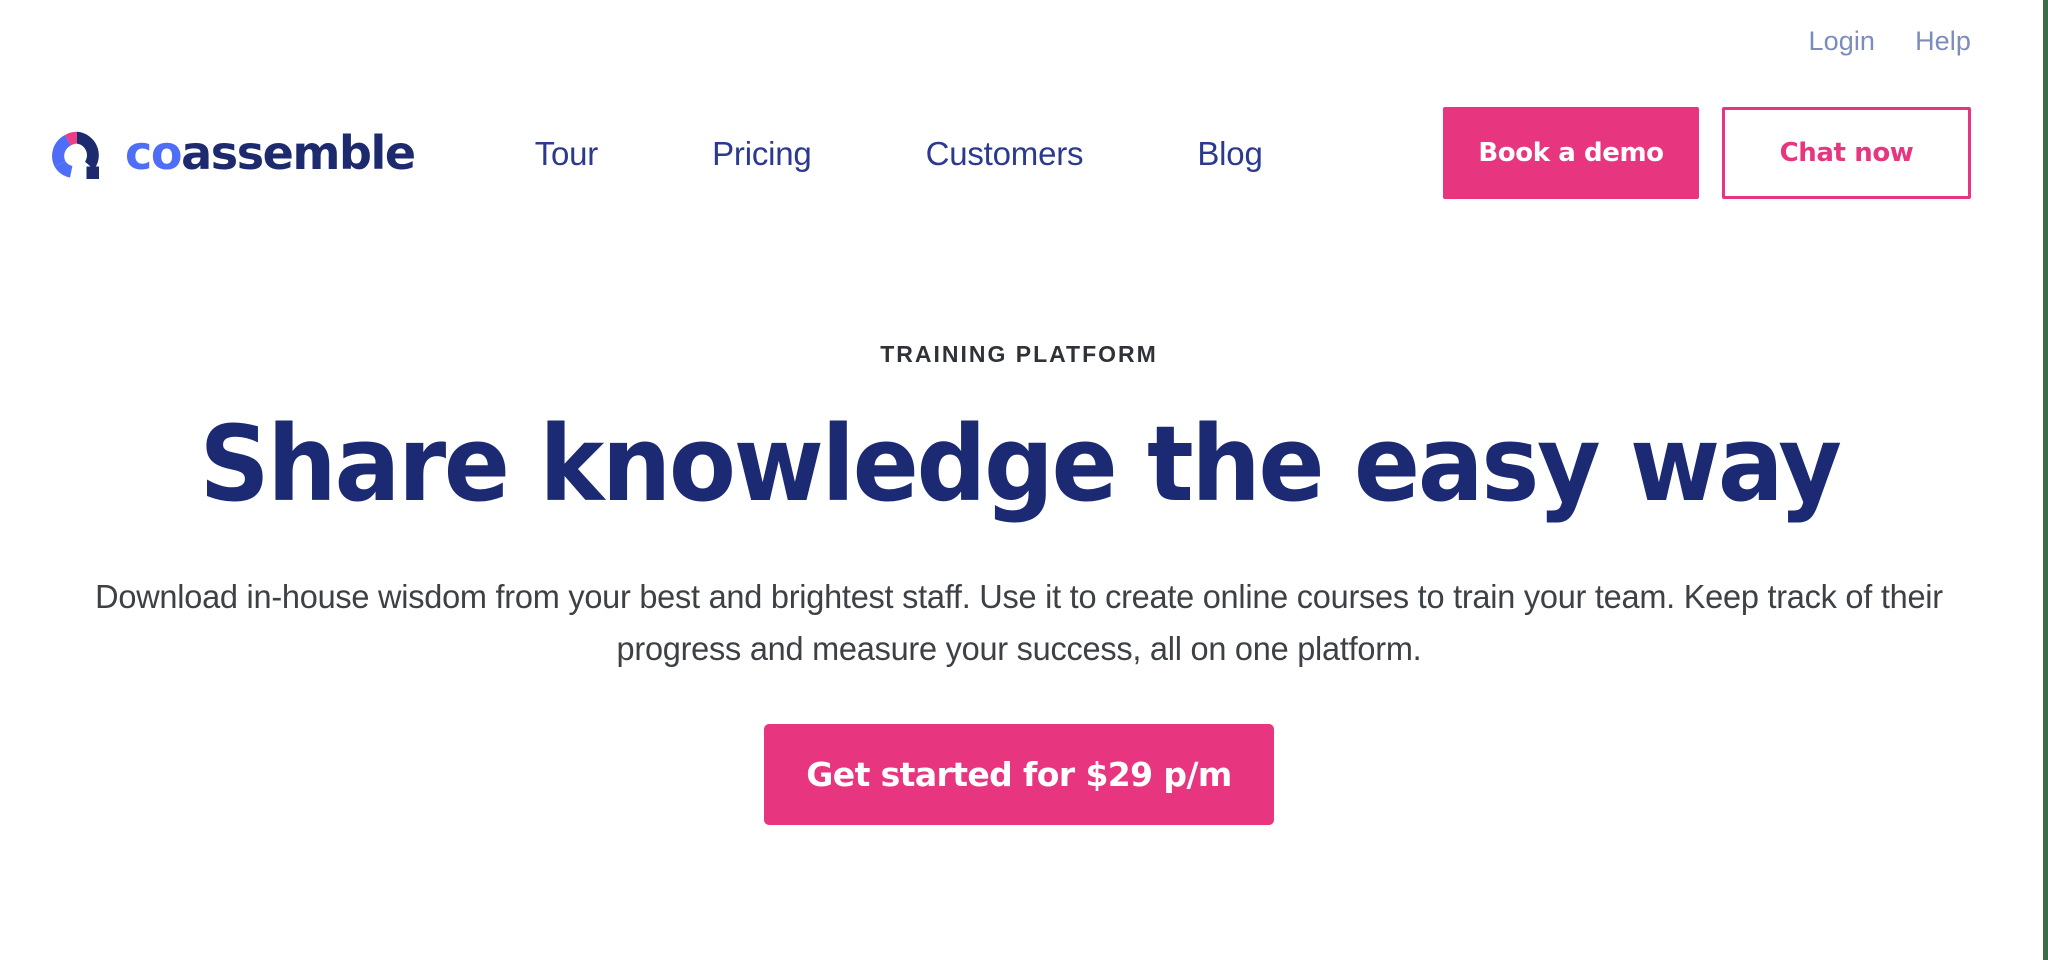 The height and width of the screenshot is (960, 2048). I want to click on page-title: Share knowledge the easy way, so click(1020, 464).